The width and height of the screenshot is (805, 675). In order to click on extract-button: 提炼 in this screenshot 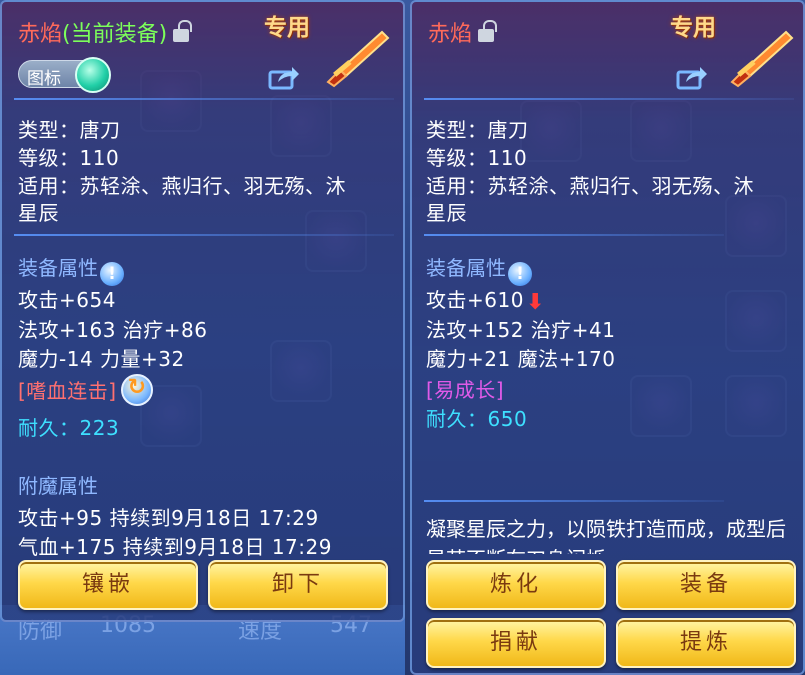, I will do `click(706, 643)`.